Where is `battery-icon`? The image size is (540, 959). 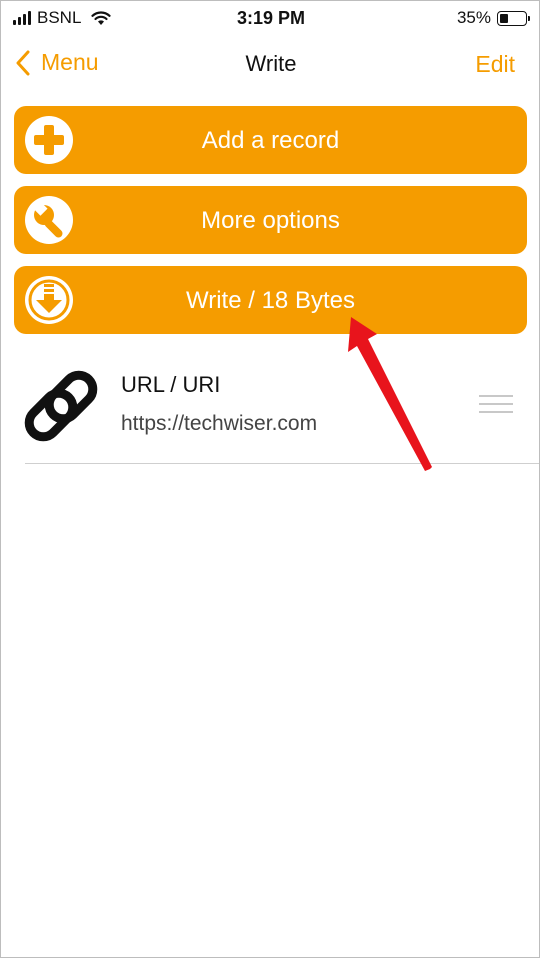
battery-icon is located at coordinates (513, 18).